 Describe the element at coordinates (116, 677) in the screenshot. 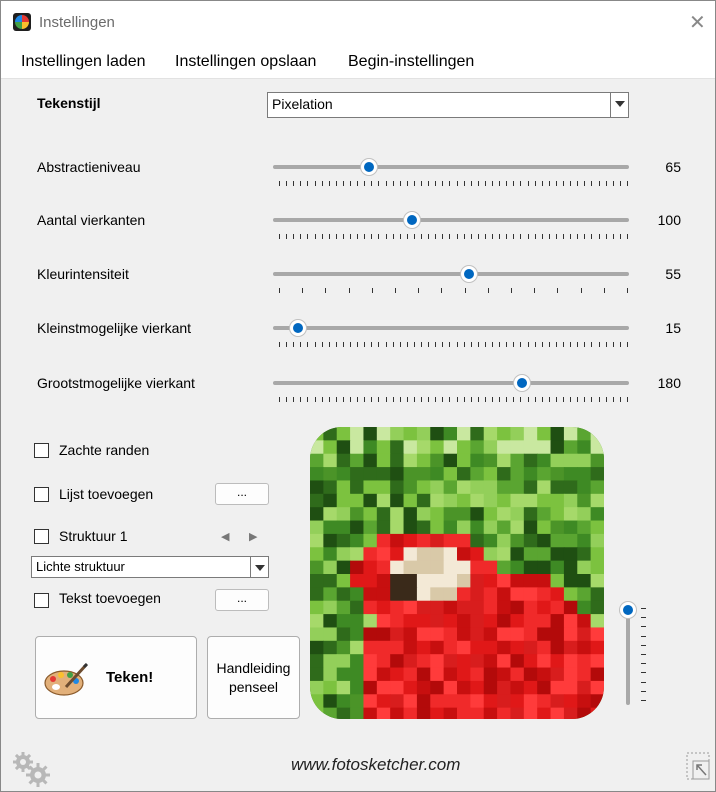

I see `draw-button: Teken!` at that location.